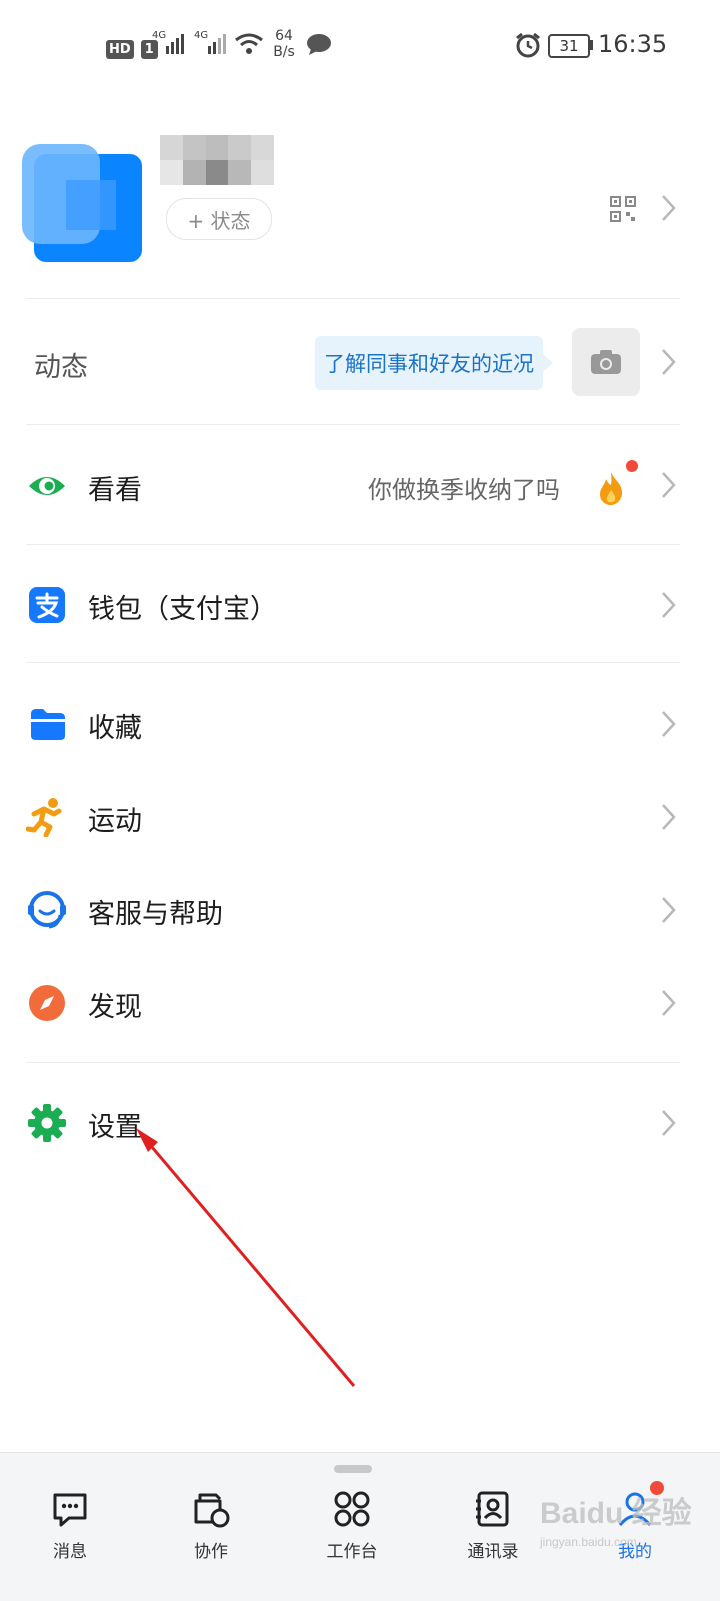 This screenshot has height=1601, width=720. I want to click on service-chevron-icon, so click(669, 910).